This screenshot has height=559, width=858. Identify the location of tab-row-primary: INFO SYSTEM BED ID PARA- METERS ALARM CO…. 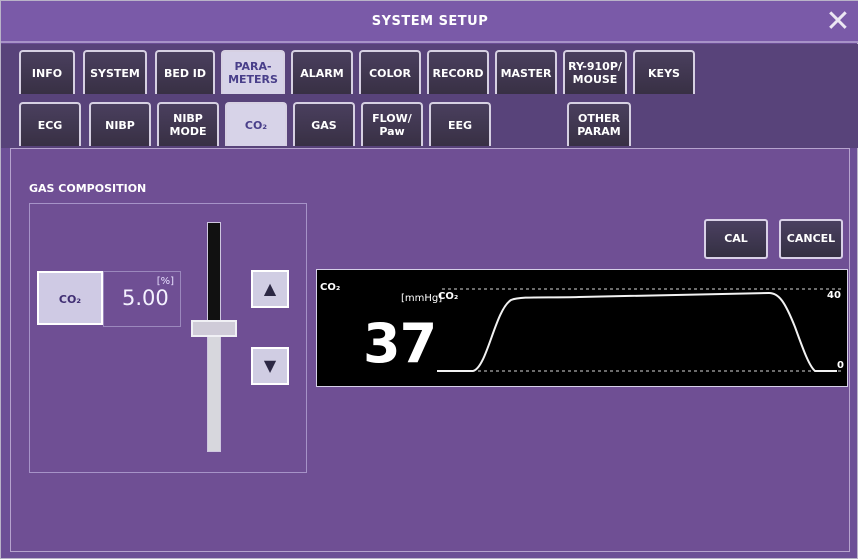
(429, 70).